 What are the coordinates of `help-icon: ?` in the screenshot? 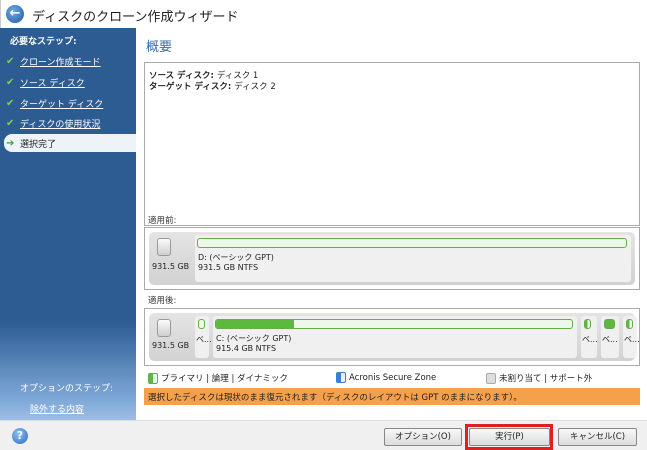 It's located at (20, 436).